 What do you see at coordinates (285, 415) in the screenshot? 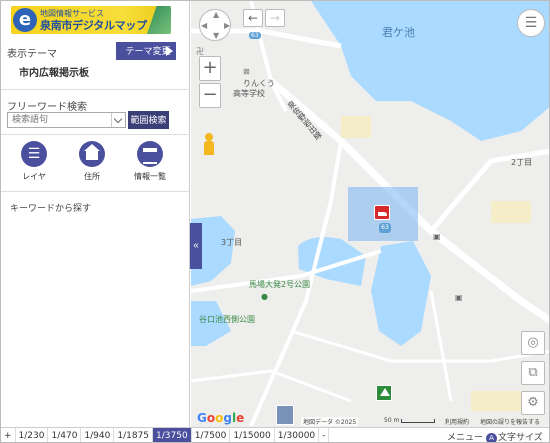
I see `satellite-layer-toggle` at bounding box center [285, 415].